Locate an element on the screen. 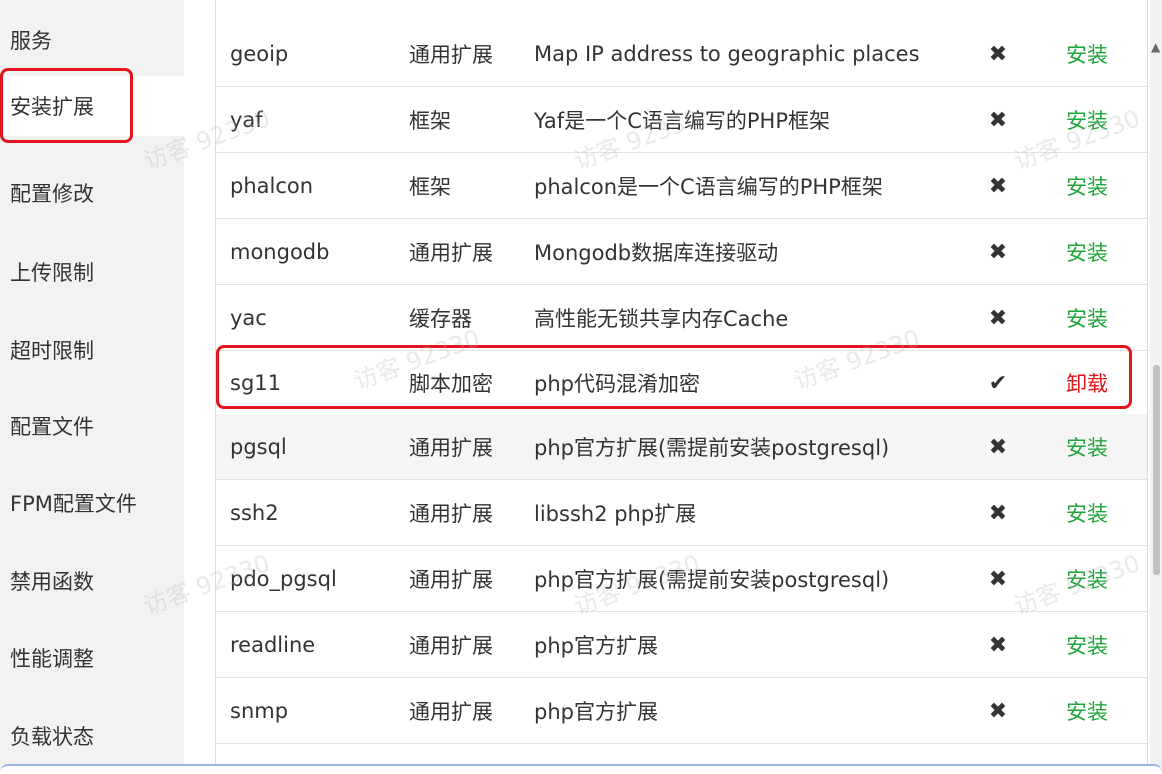 The image size is (1162, 774). sidebar-item-label: 性能调整 is located at coordinates (52, 659).